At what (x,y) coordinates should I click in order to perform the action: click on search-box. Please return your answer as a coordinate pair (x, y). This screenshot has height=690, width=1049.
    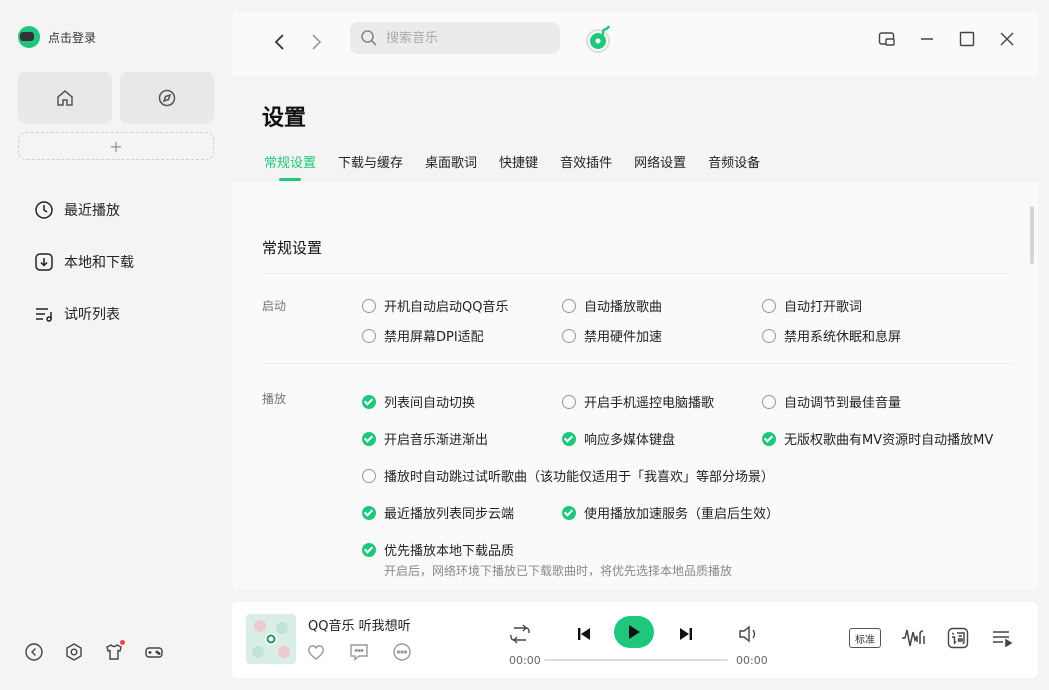
    Looking at the image, I should click on (455, 38).